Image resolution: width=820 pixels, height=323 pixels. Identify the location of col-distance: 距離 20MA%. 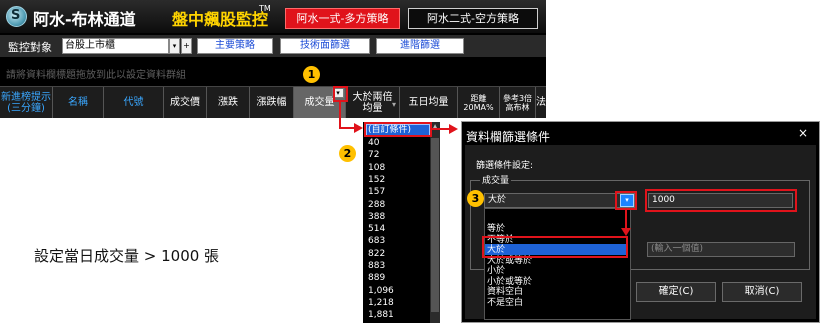
(479, 102).